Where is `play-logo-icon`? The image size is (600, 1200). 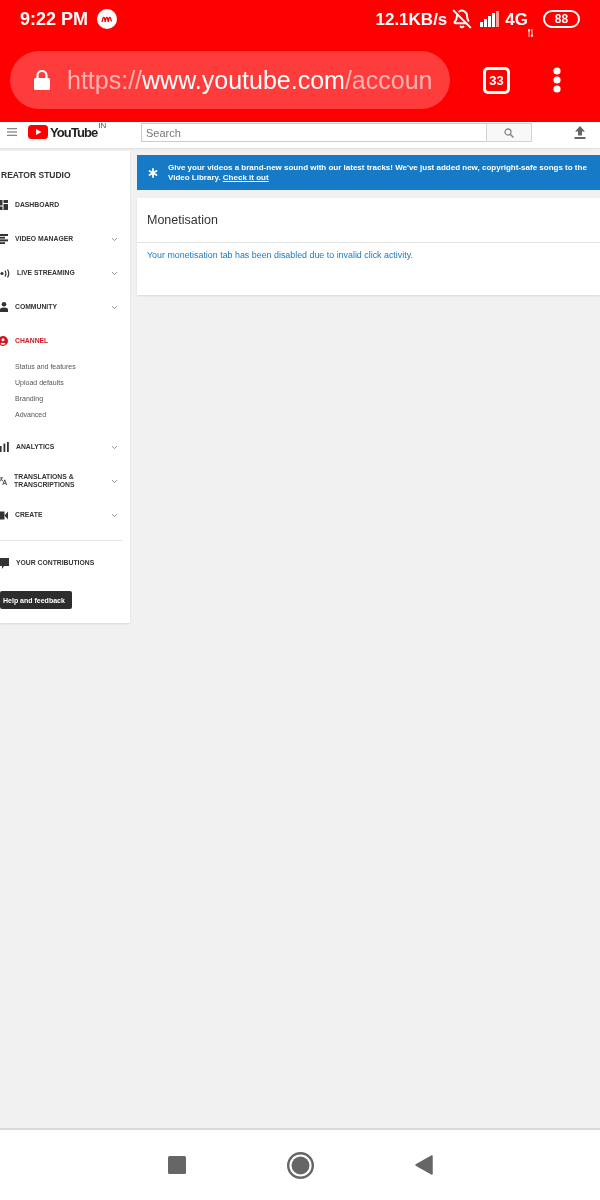
play-logo-icon is located at coordinates (38, 132).